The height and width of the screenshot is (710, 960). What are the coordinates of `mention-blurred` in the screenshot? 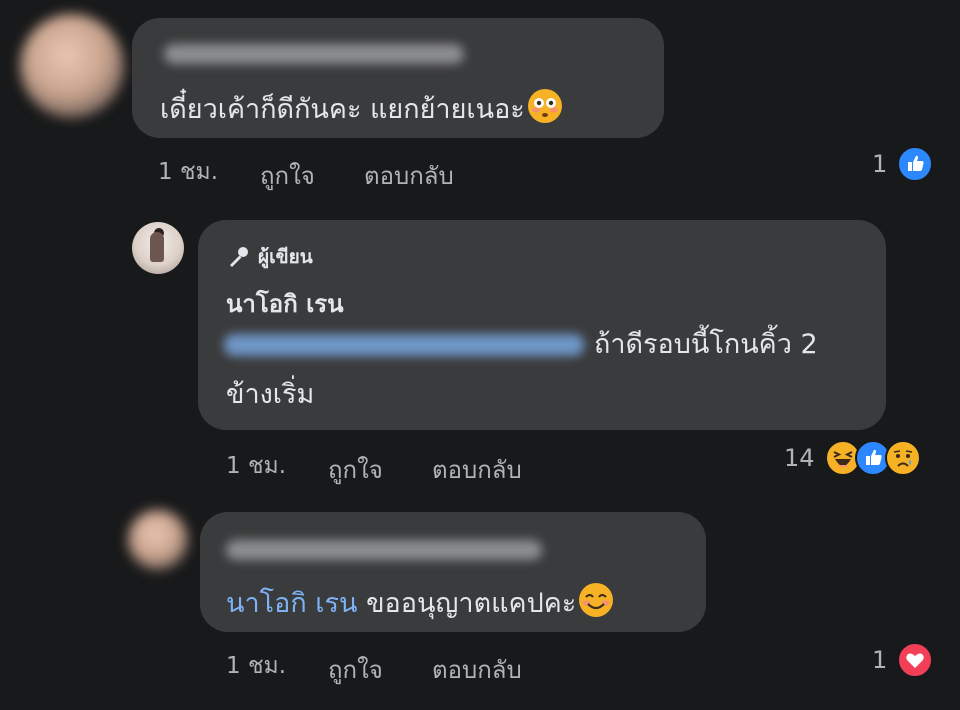 It's located at (404, 345).